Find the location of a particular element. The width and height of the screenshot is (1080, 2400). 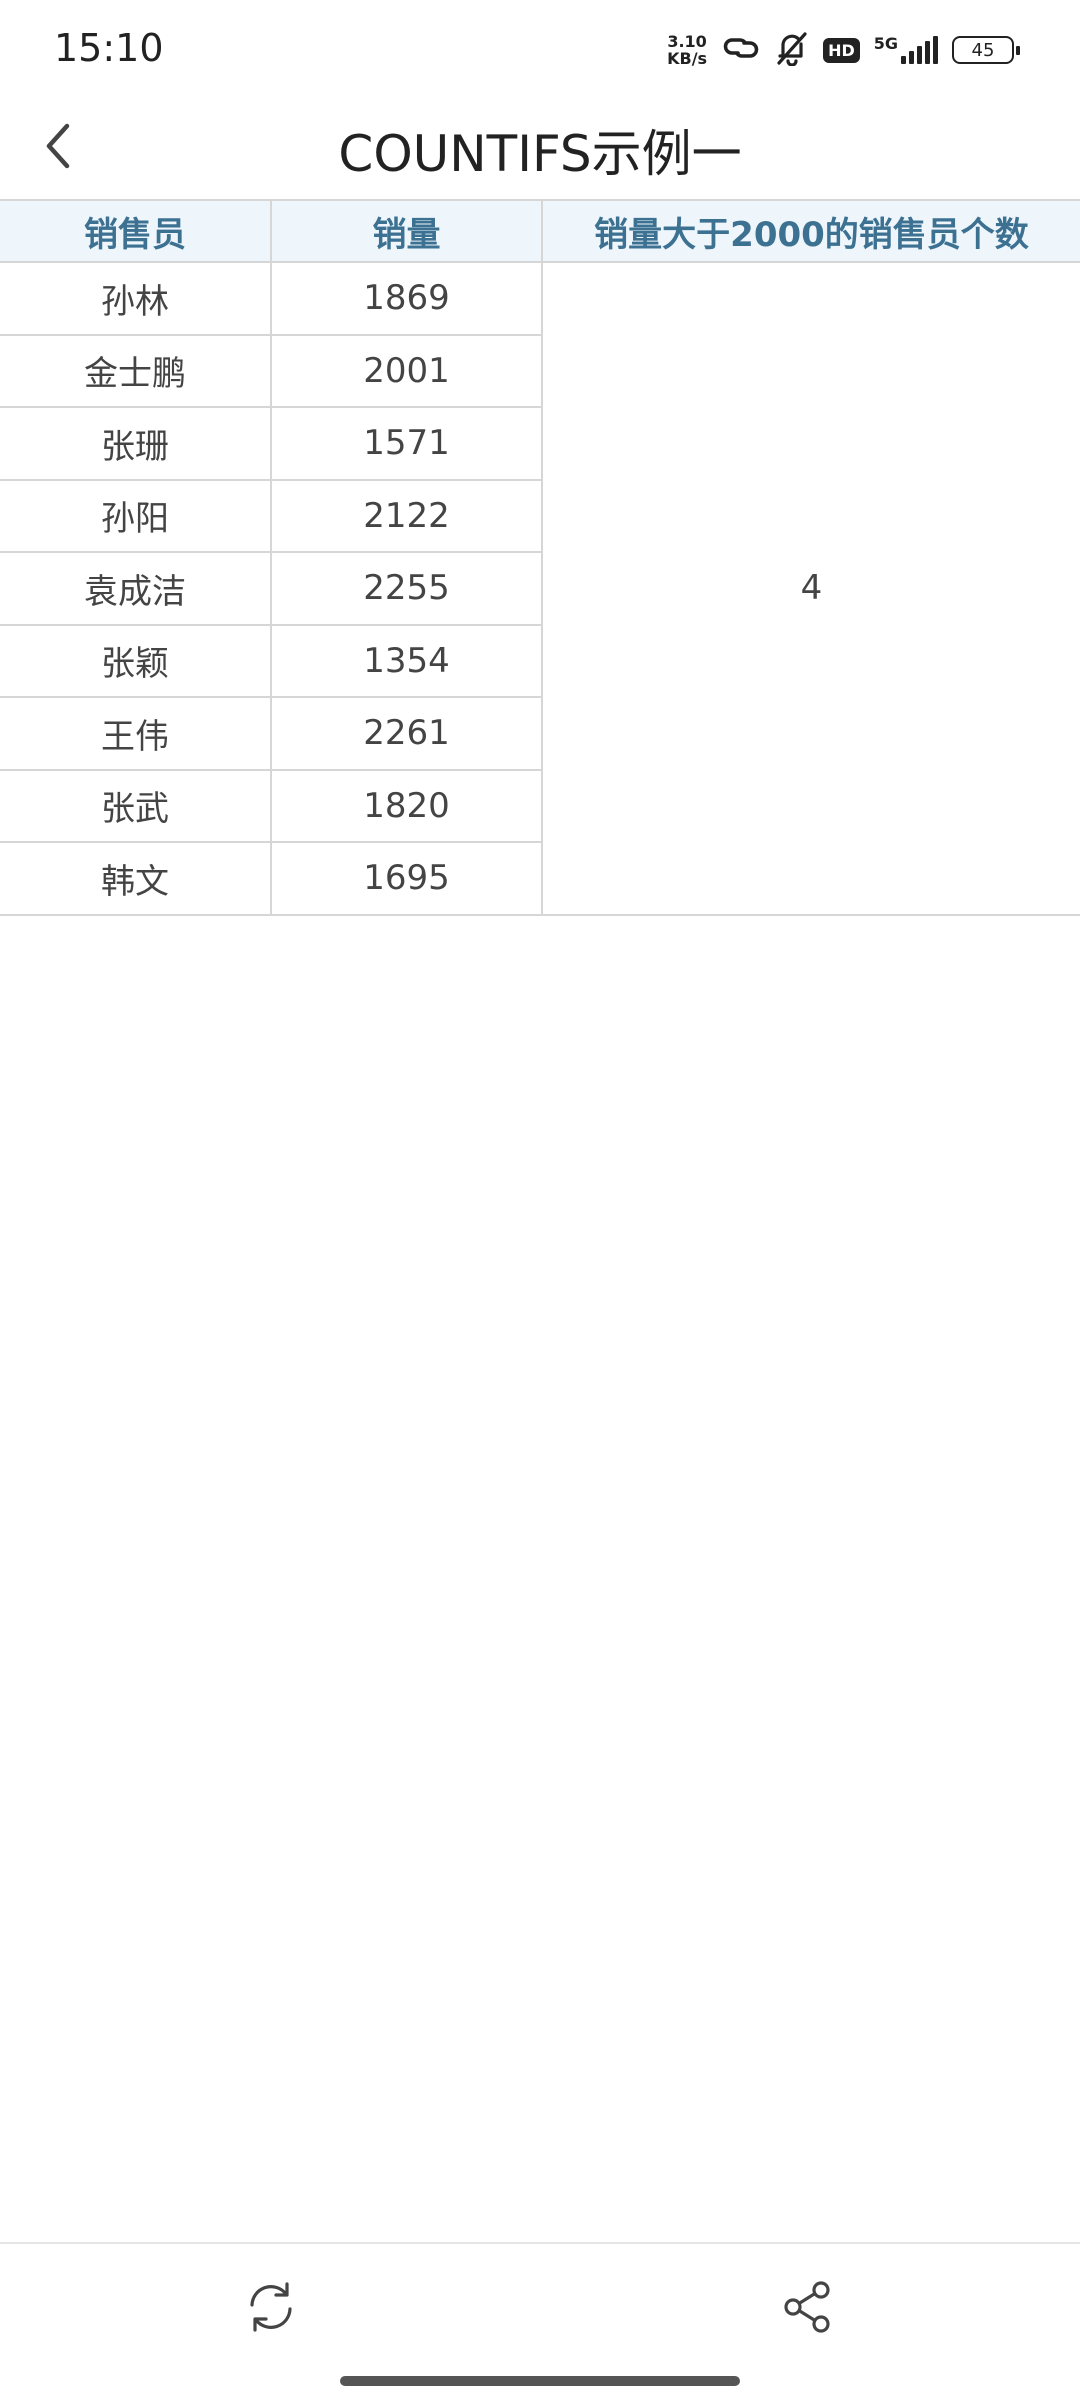

salesperson-cell: 韩文 is located at coordinates (136, 878).